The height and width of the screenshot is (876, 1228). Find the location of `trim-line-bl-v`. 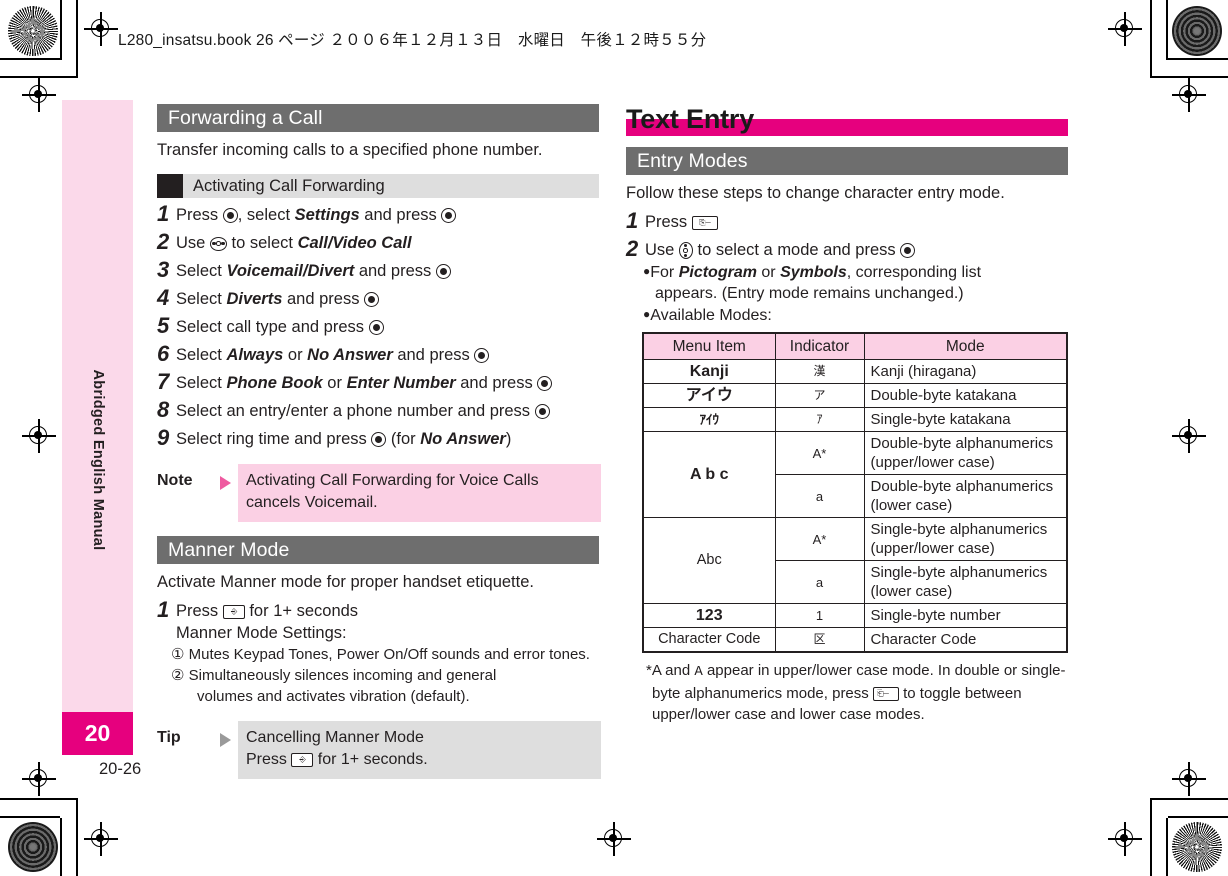

trim-line-bl-v is located at coordinates (61, 847).